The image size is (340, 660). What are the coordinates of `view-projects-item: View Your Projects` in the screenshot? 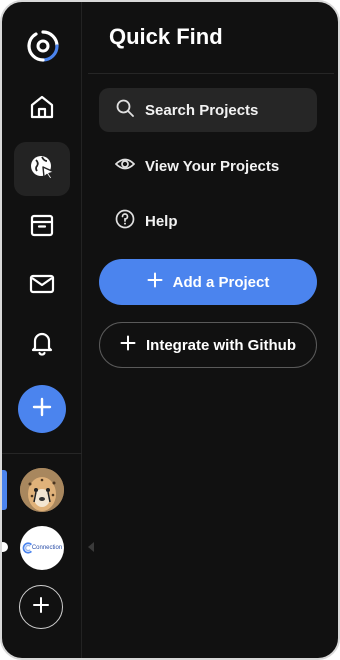 It's located at (208, 166).